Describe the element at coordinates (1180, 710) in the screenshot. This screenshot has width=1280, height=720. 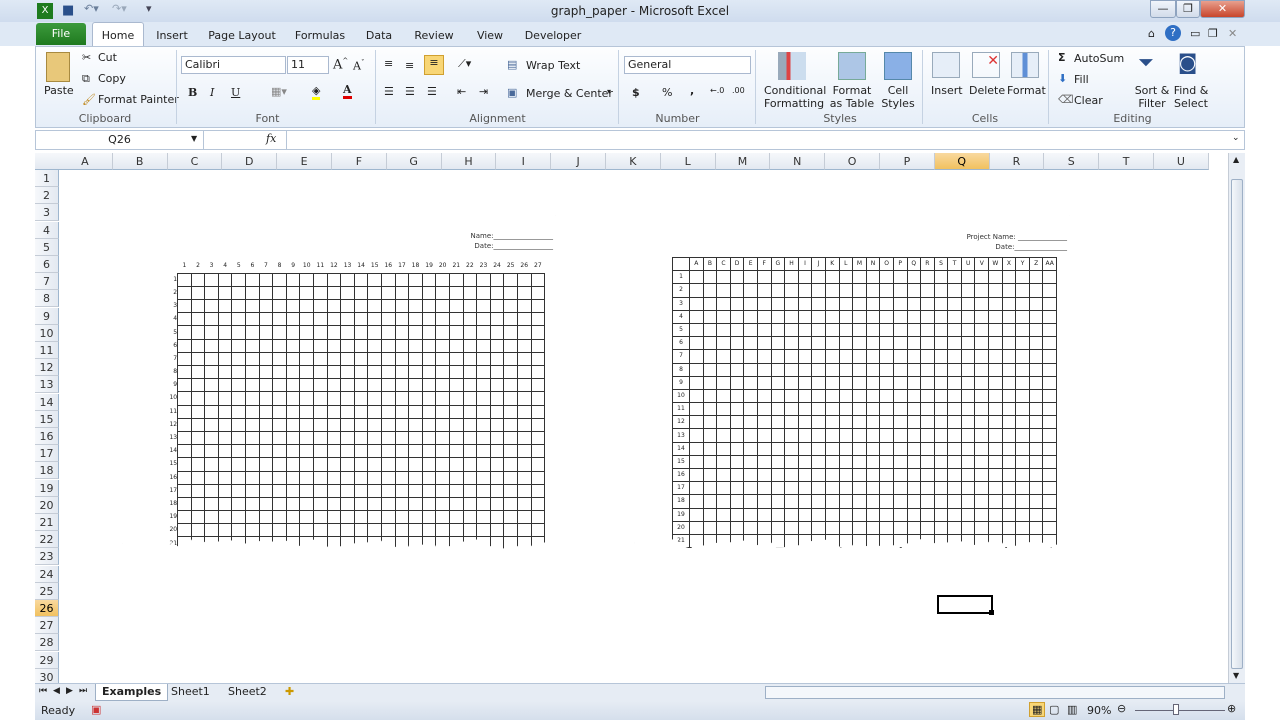
I see `zoom-slider` at that location.